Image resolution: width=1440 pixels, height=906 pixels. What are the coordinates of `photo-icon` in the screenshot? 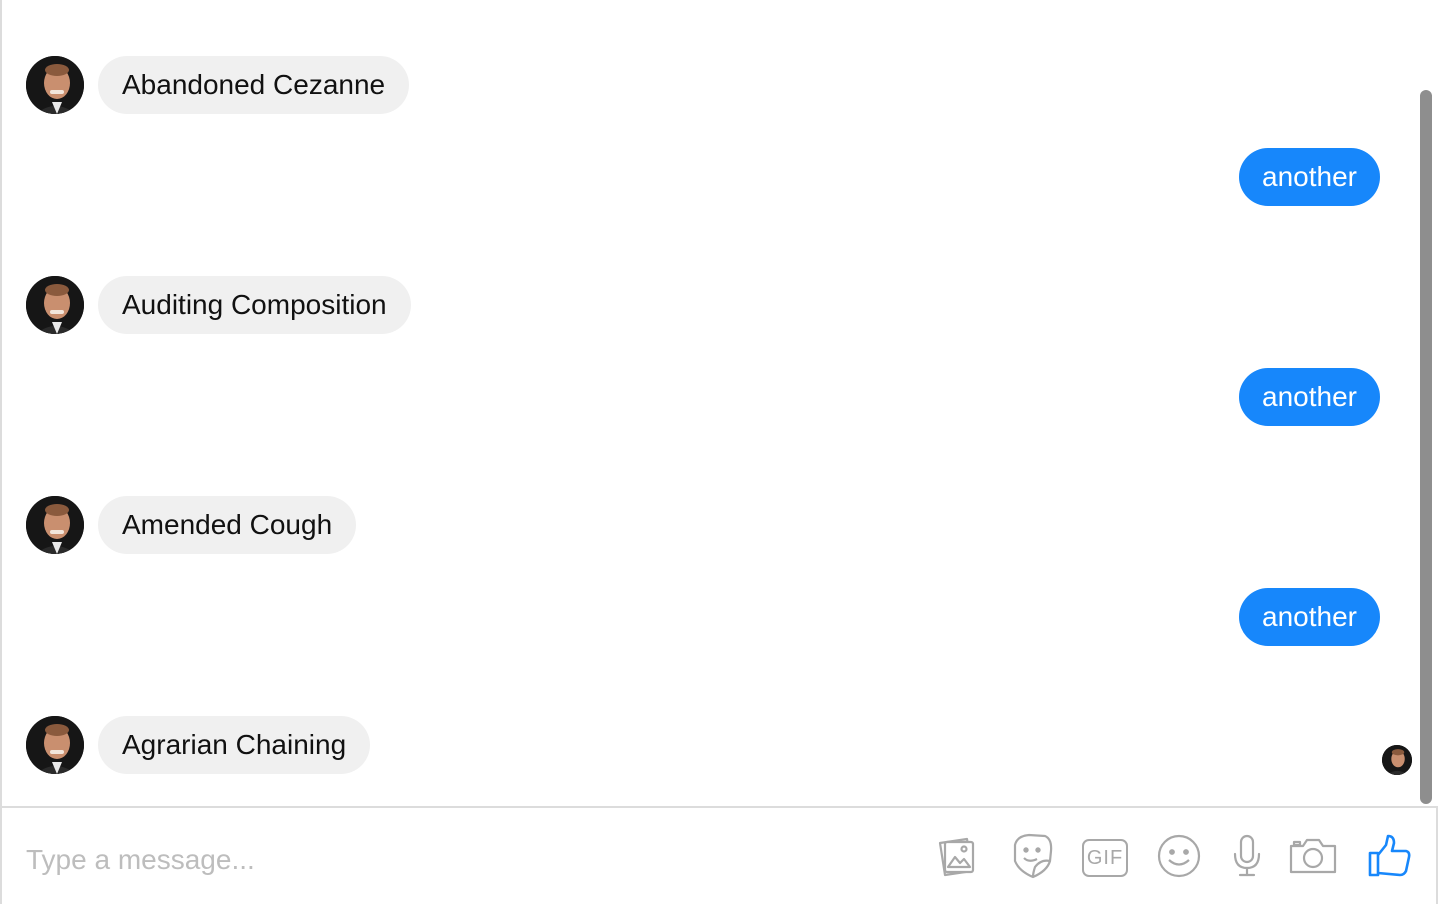 It's located at (957, 858).